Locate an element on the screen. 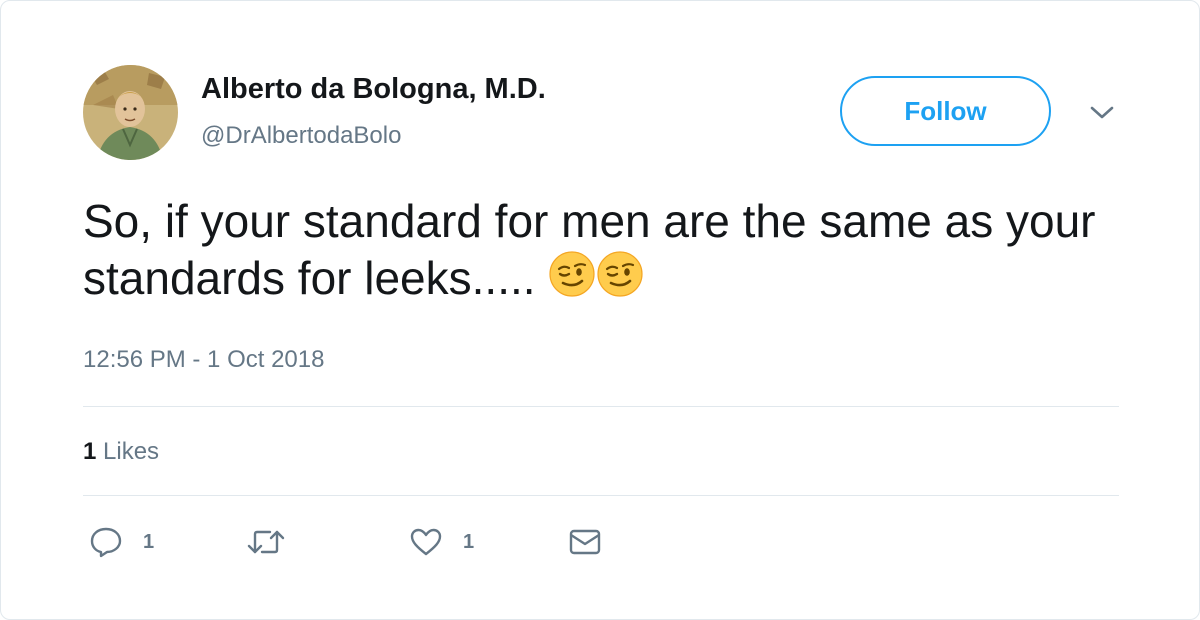 The image size is (1200, 620). more-options-button is located at coordinates (1102, 113).